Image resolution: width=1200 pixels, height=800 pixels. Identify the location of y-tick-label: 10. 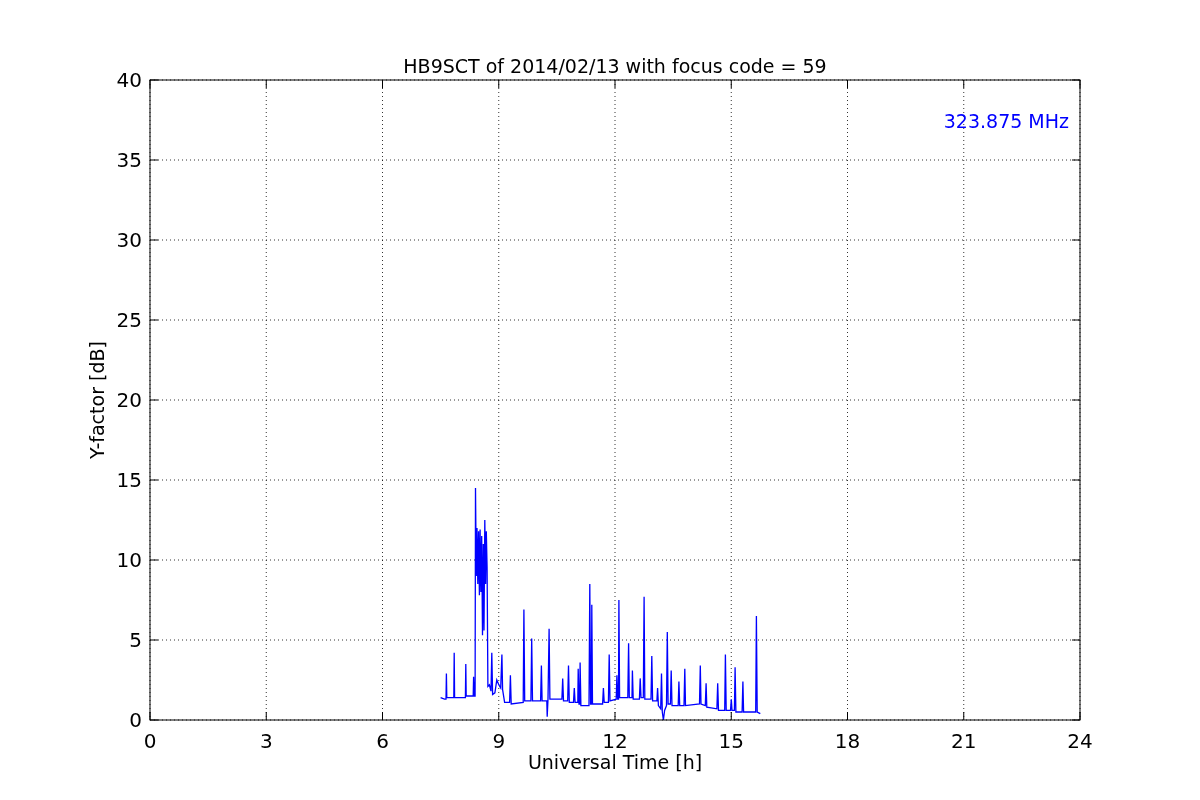
(129, 560).